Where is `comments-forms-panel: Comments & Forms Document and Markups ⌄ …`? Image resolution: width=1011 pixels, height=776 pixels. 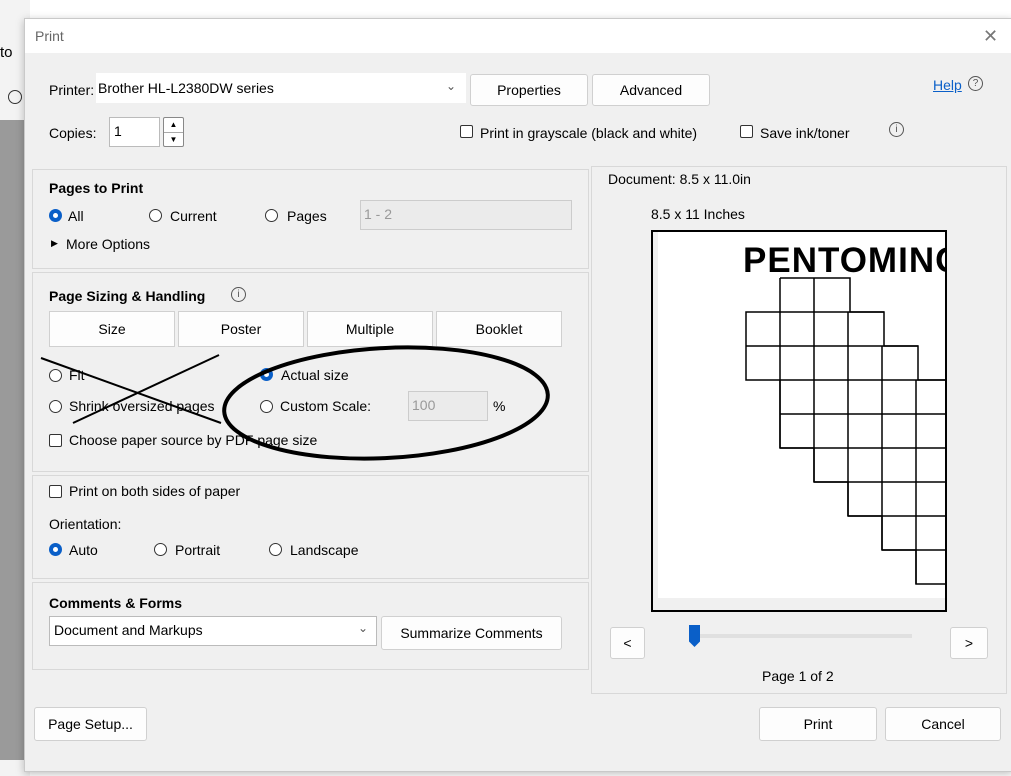 comments-forms-panel: Comments & Forms Document and Markups ⌄ … is located at coordinates (310, 626).